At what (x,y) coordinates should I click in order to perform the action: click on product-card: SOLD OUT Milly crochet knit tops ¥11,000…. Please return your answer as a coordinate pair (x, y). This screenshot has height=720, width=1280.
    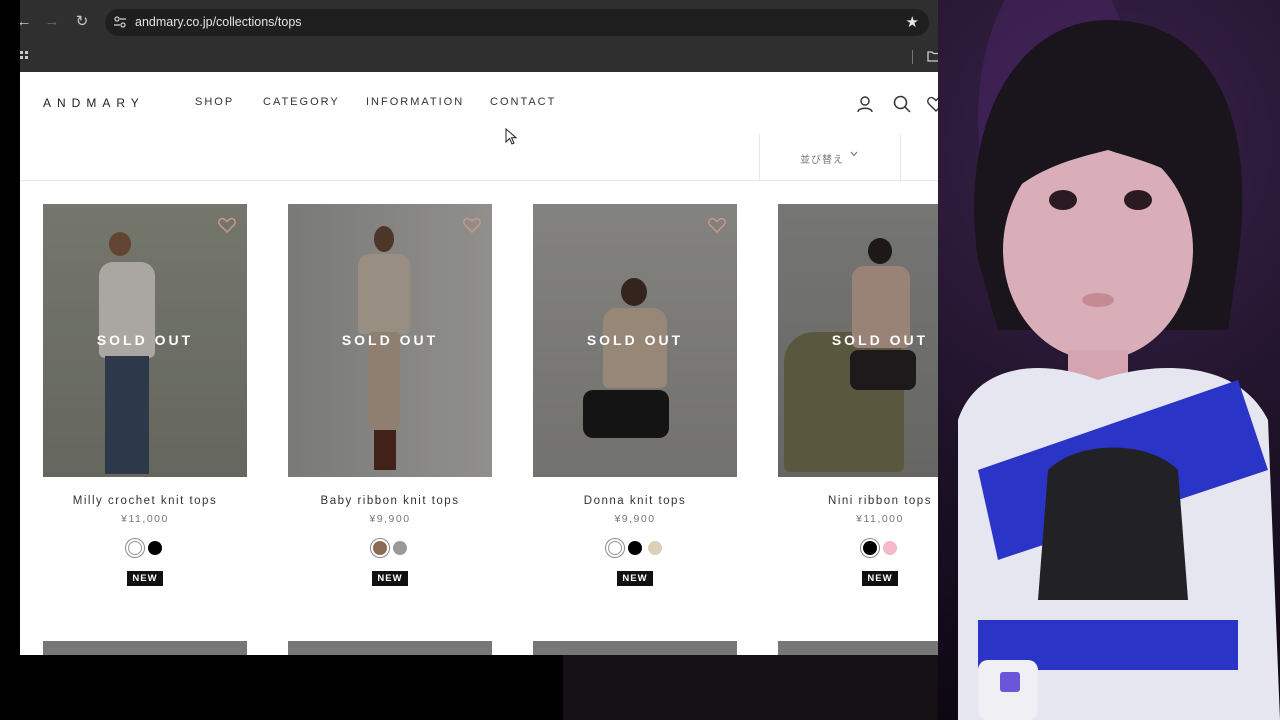
    Looking at the image, I should click on (145, 395).